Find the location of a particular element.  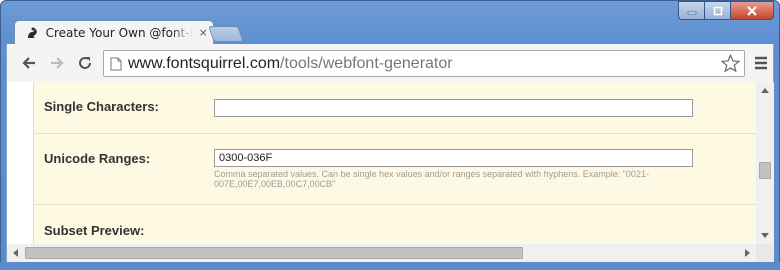

url-path: /tools/webfont-generator is located at coordinates (366, 63).